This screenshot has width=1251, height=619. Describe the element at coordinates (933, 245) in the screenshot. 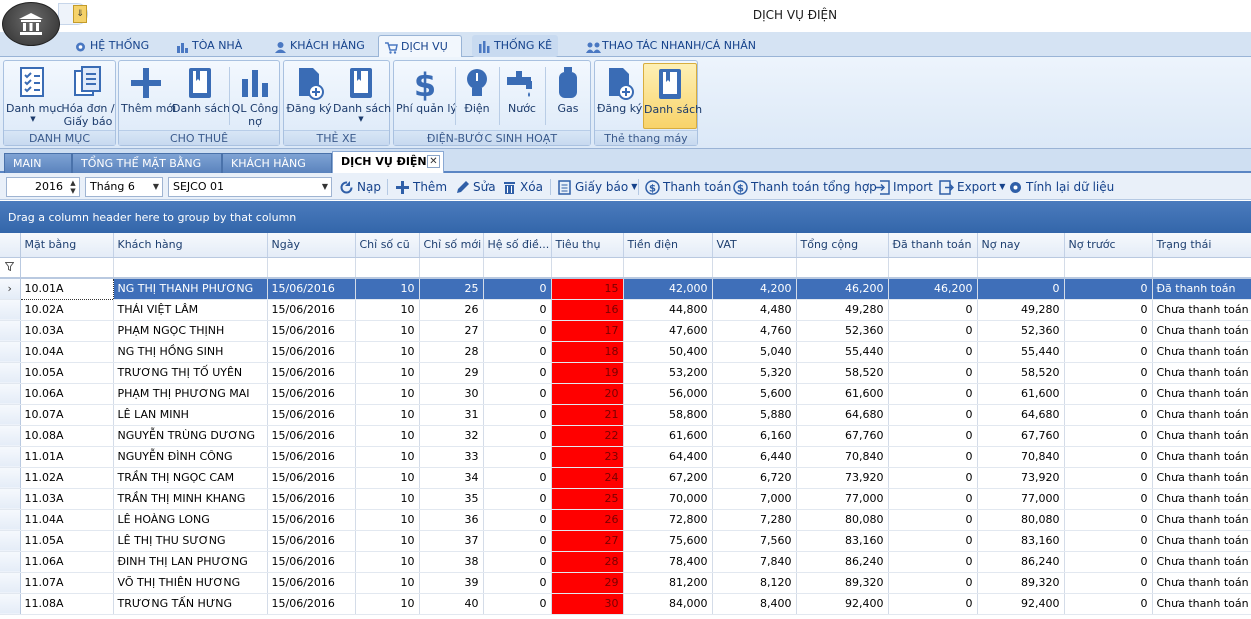

I see `column-header: Đã thanh toán` at that location.